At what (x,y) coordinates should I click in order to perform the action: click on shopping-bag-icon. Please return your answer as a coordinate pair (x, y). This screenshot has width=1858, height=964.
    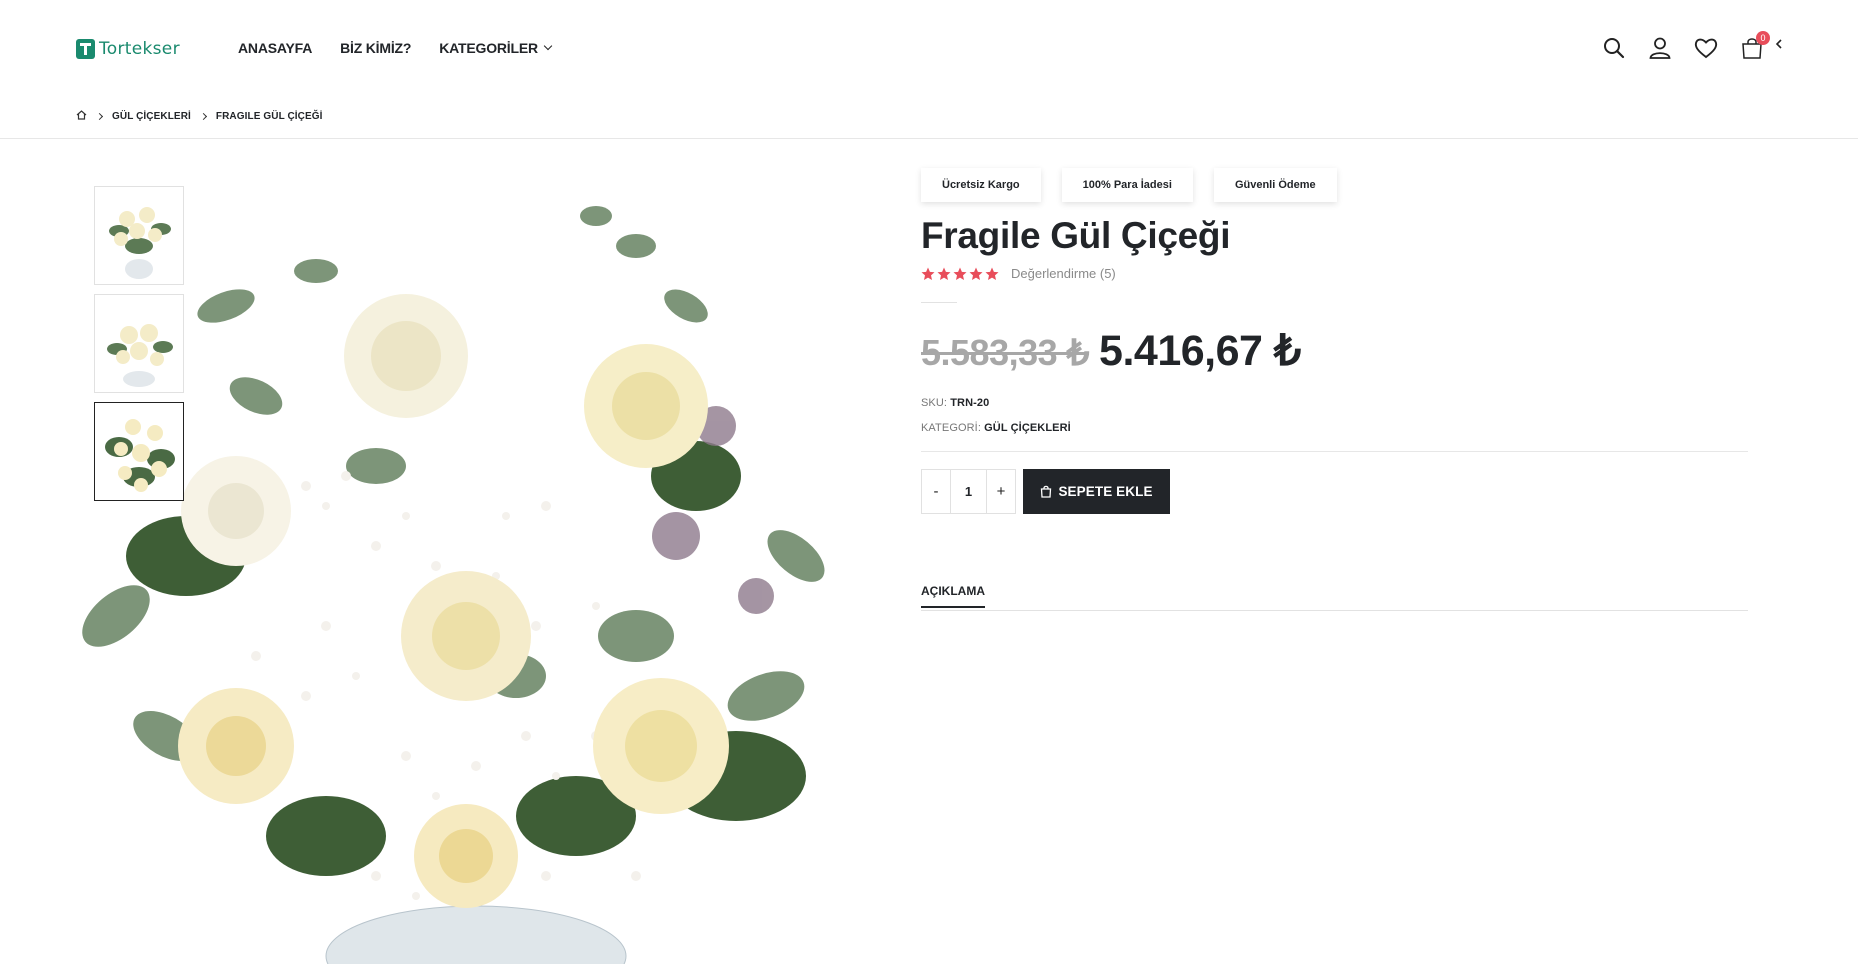
    Looking at the image, I should click on (1046, 491).